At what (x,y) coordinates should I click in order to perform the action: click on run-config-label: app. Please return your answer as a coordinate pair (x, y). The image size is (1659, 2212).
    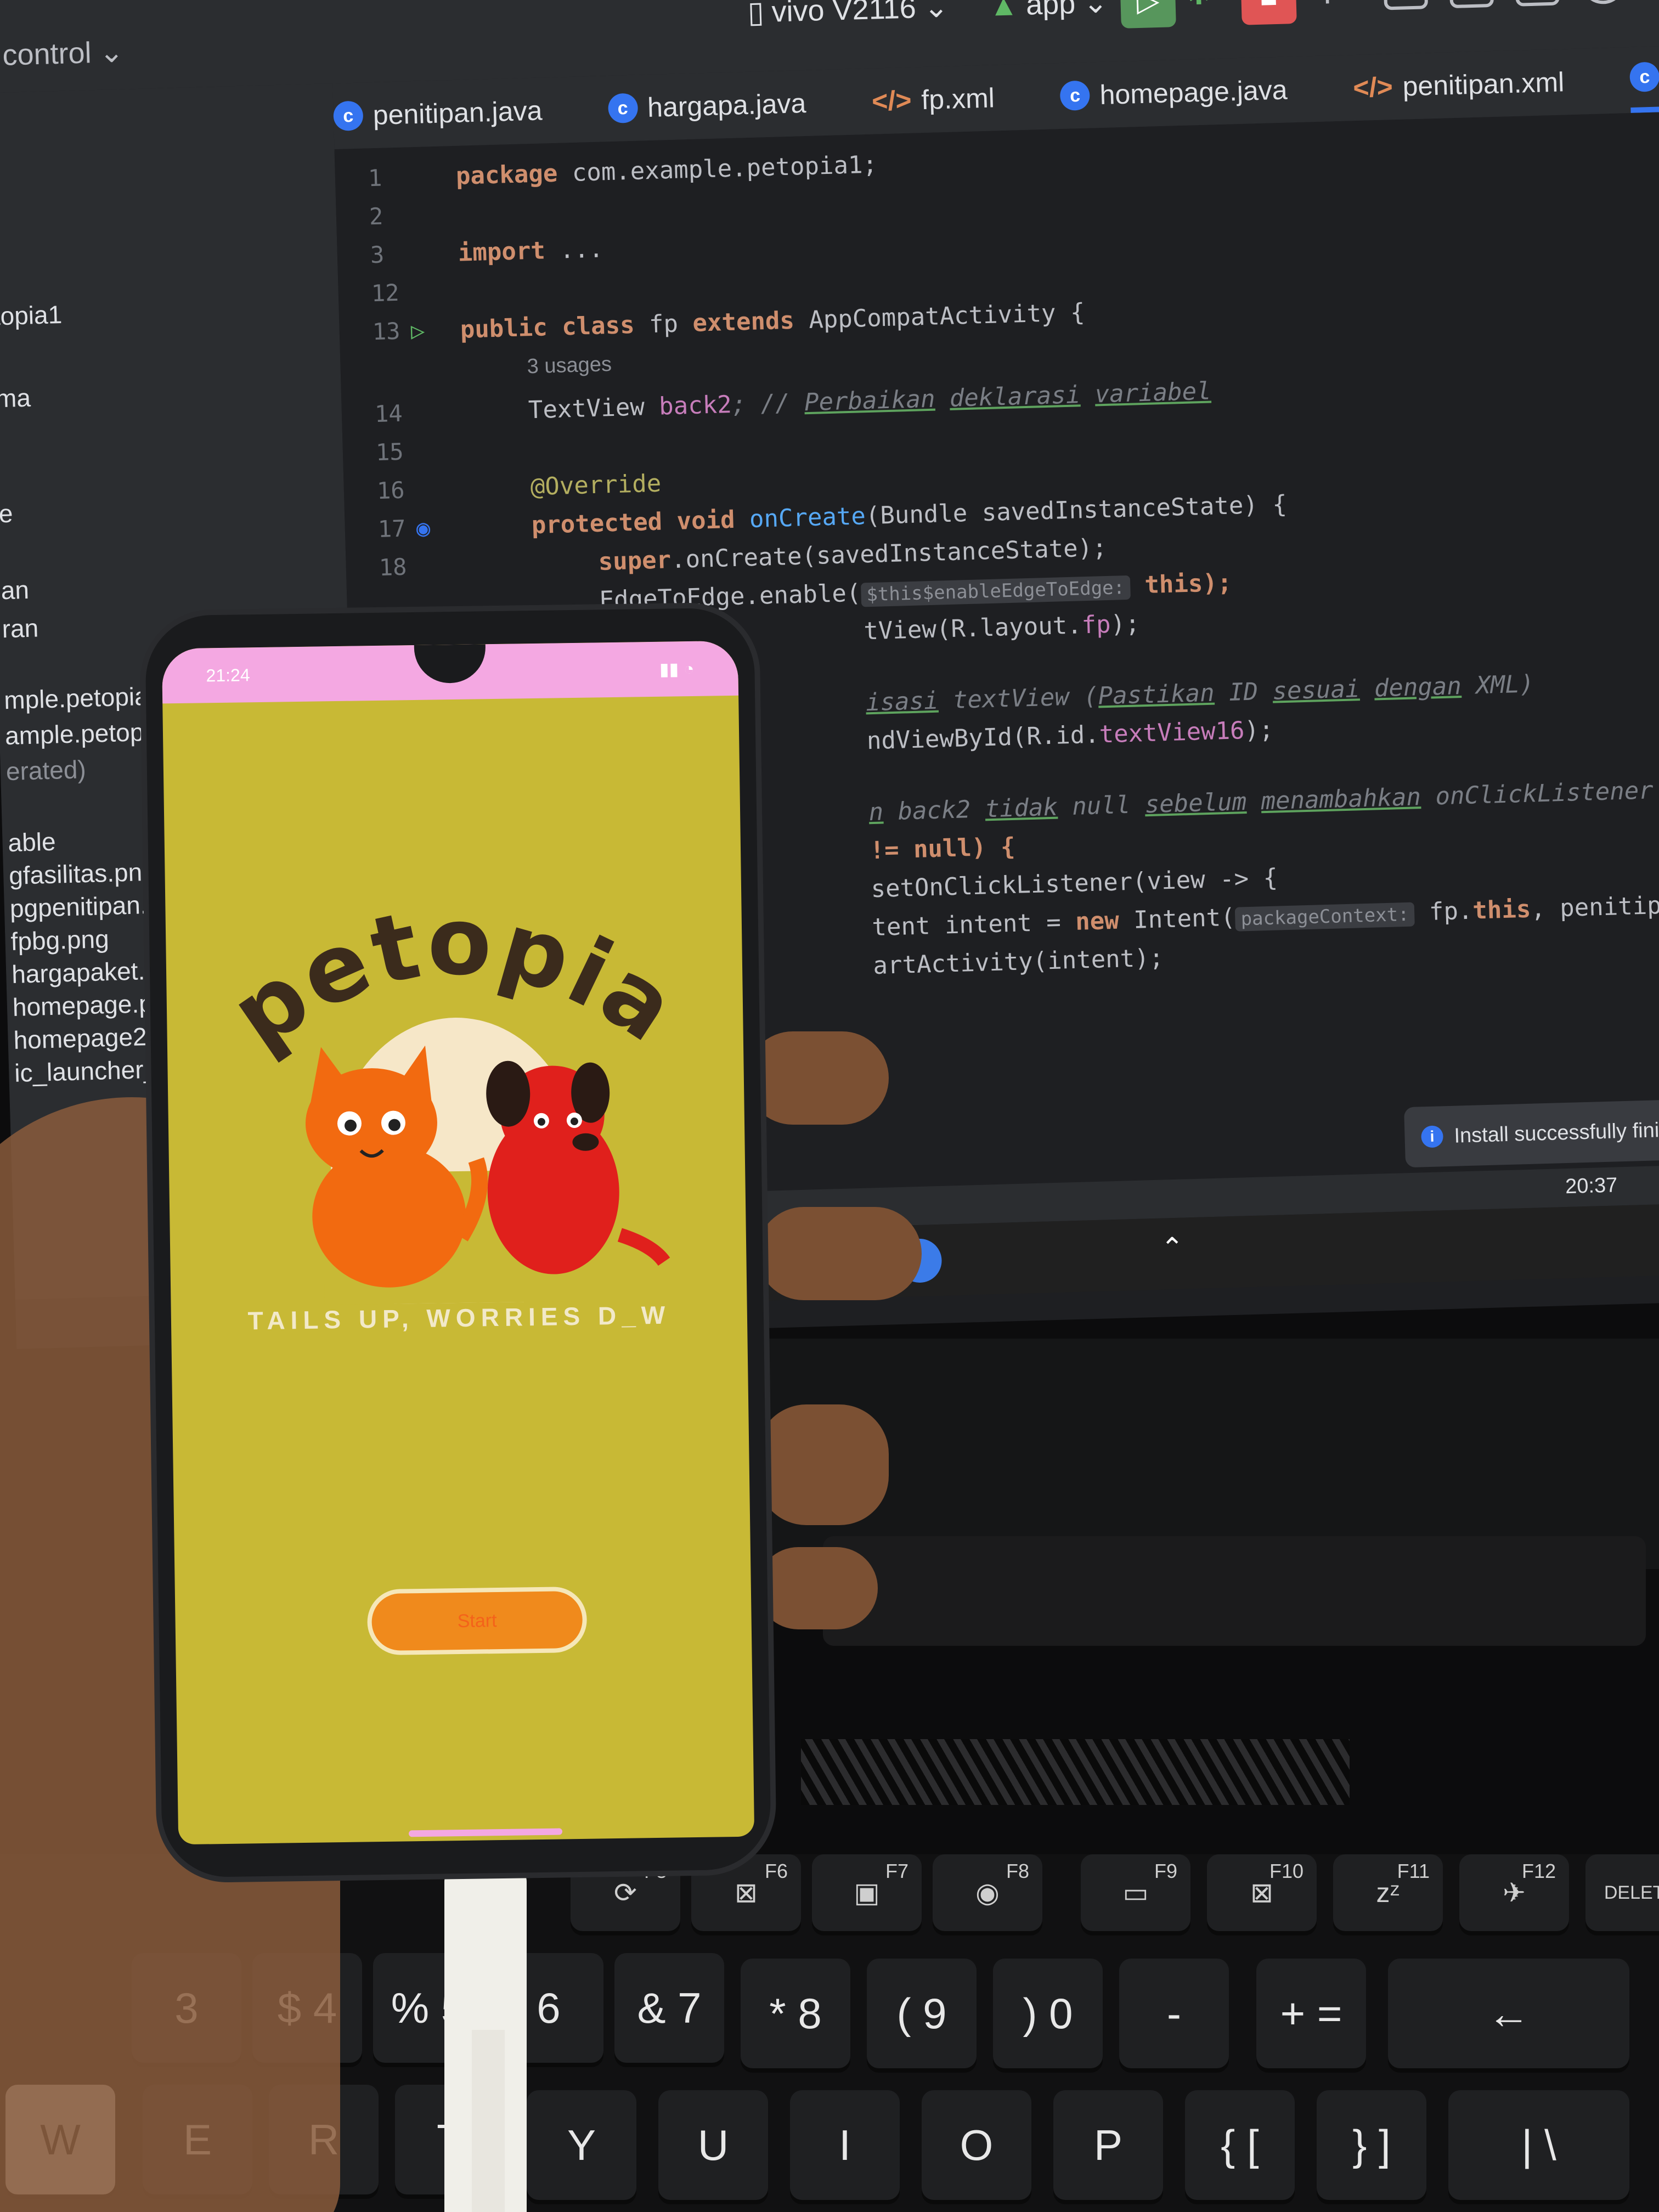
    Looking at the image, I should click on (1050, 10).